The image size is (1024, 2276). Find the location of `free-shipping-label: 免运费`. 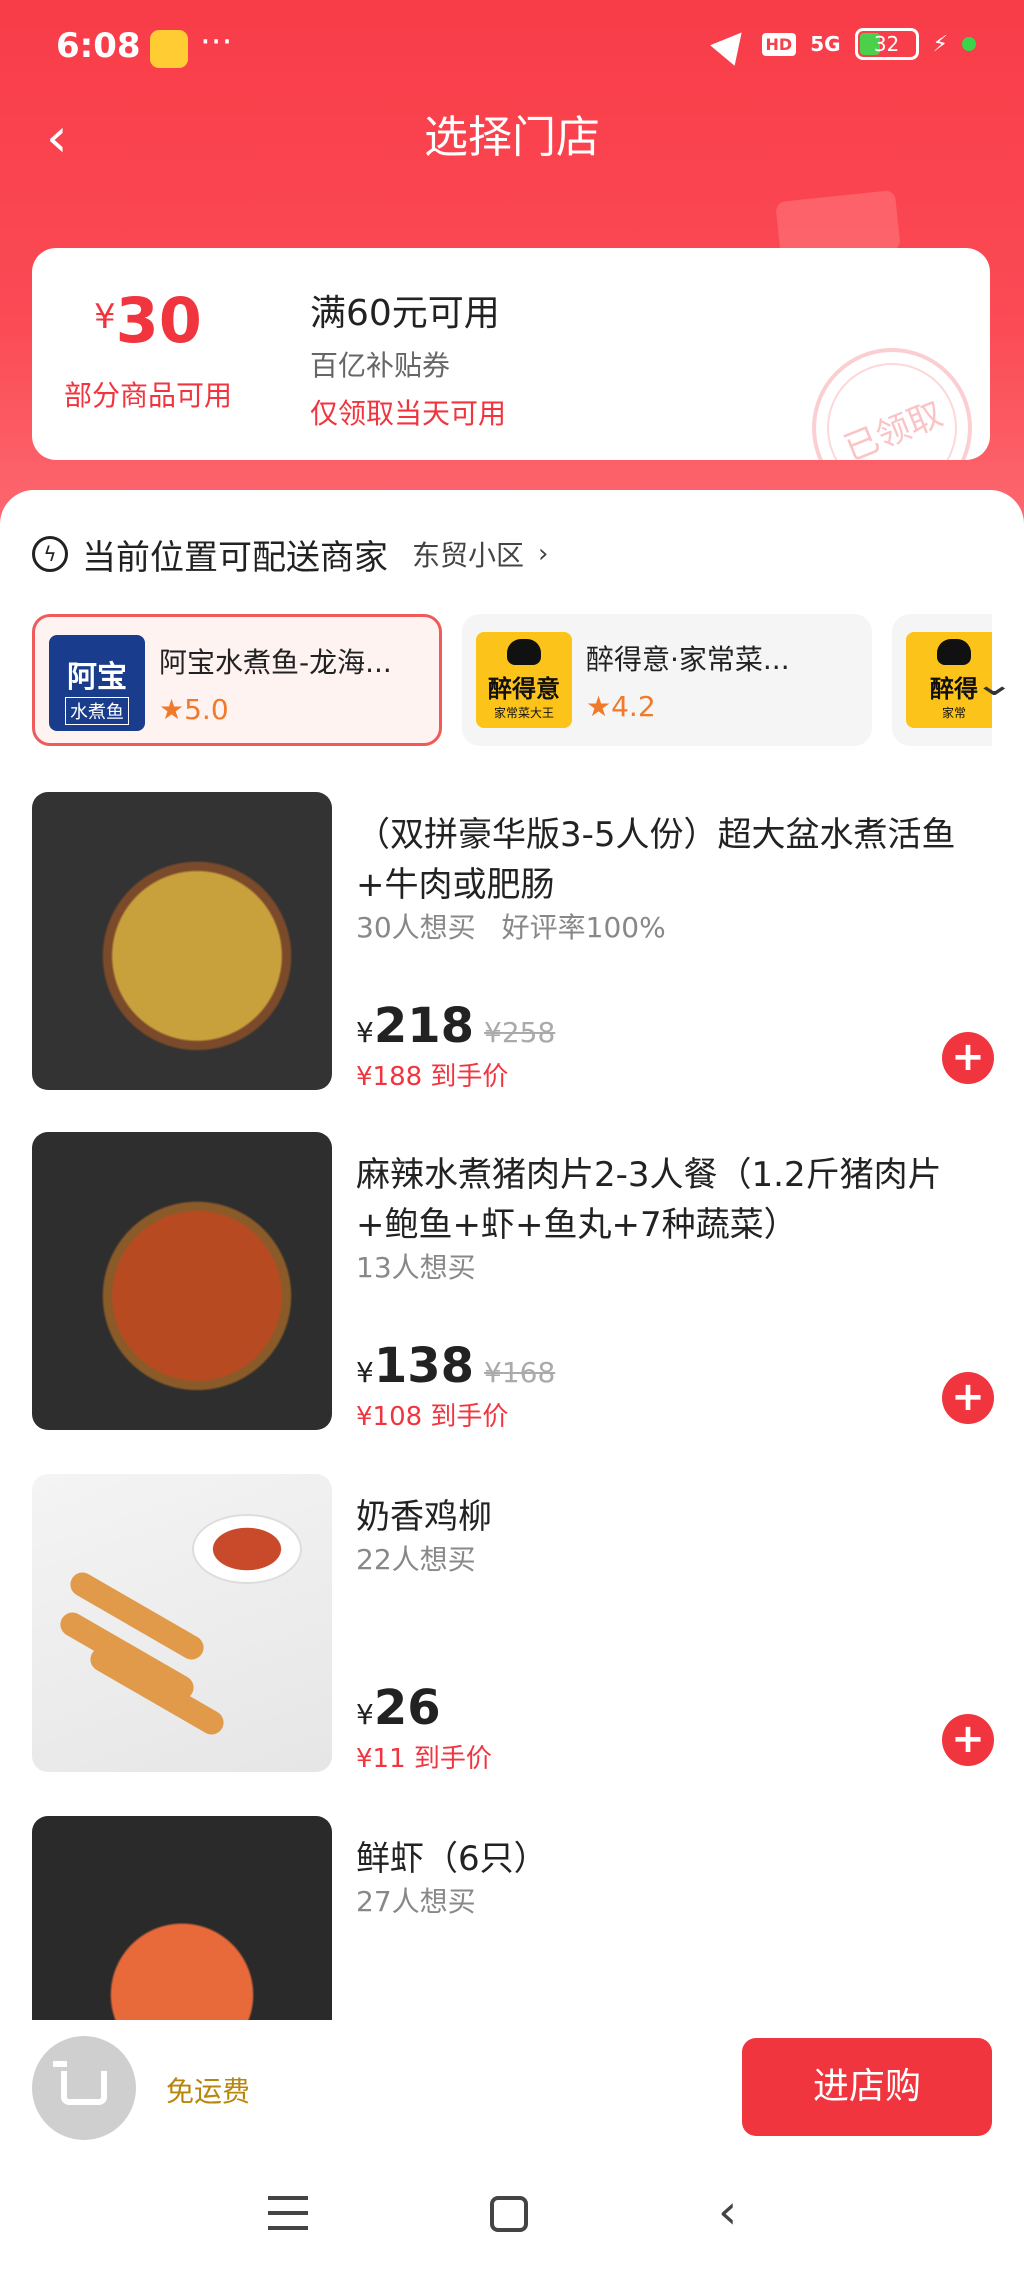

free-shipping-label: 免运费 is located at coordinates (208, 2091).